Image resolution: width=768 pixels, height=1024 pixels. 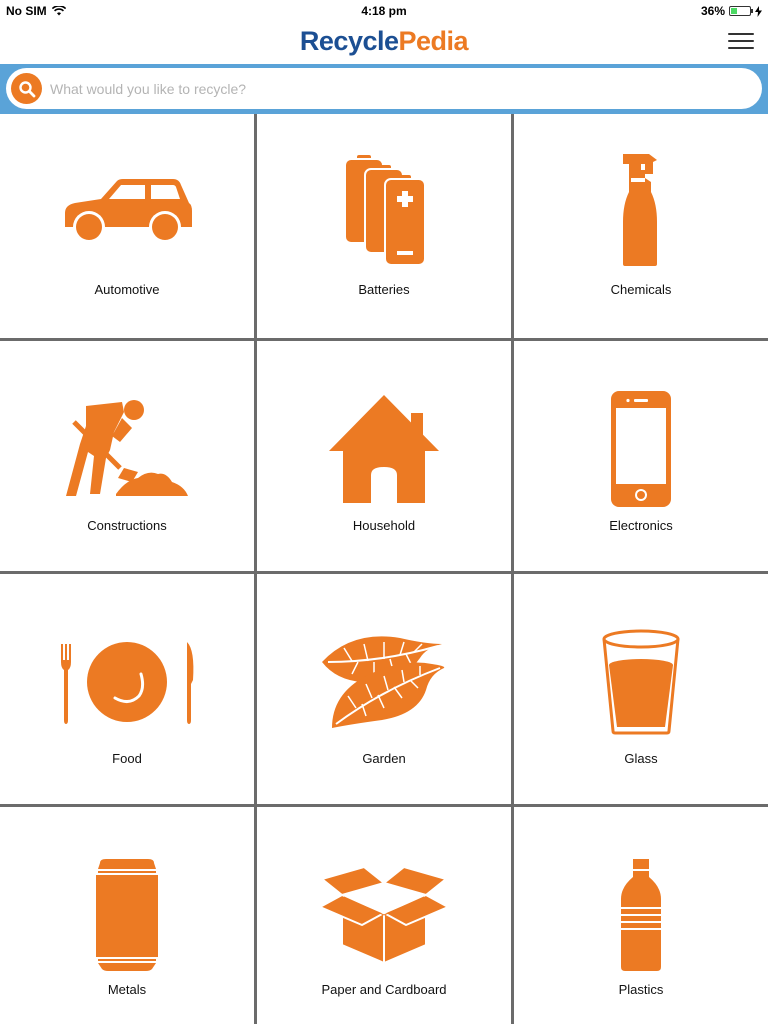 What do you see at coordinates (127, 758) in the screenshot?
I see `category-label: Food` at bounding box center [127, 758].